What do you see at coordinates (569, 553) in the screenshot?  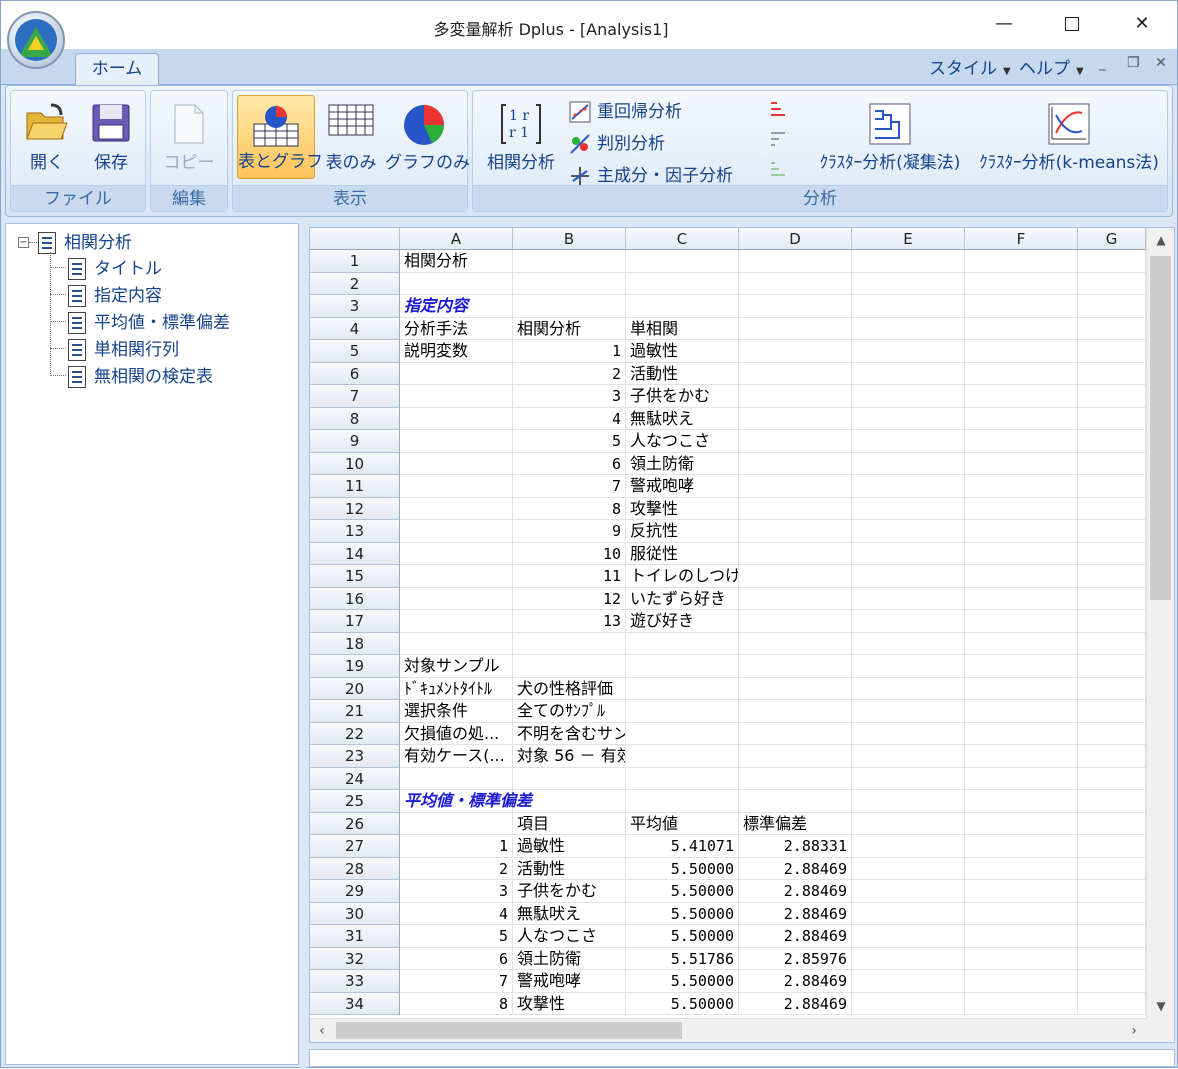 I see `table-cell: 10` at bounding box center [569, 553].